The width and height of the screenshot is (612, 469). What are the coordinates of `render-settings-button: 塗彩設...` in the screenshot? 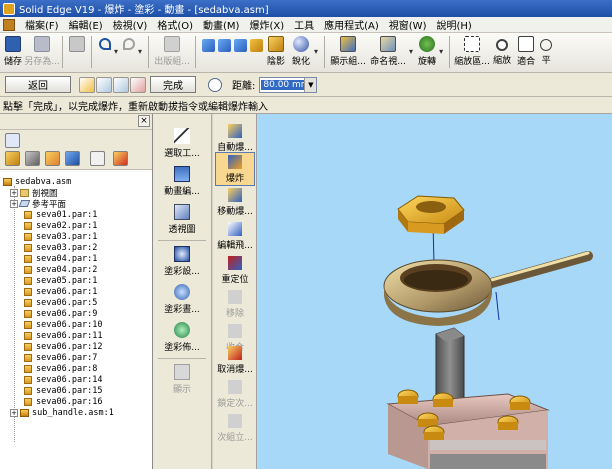 It's located at (182, 261).